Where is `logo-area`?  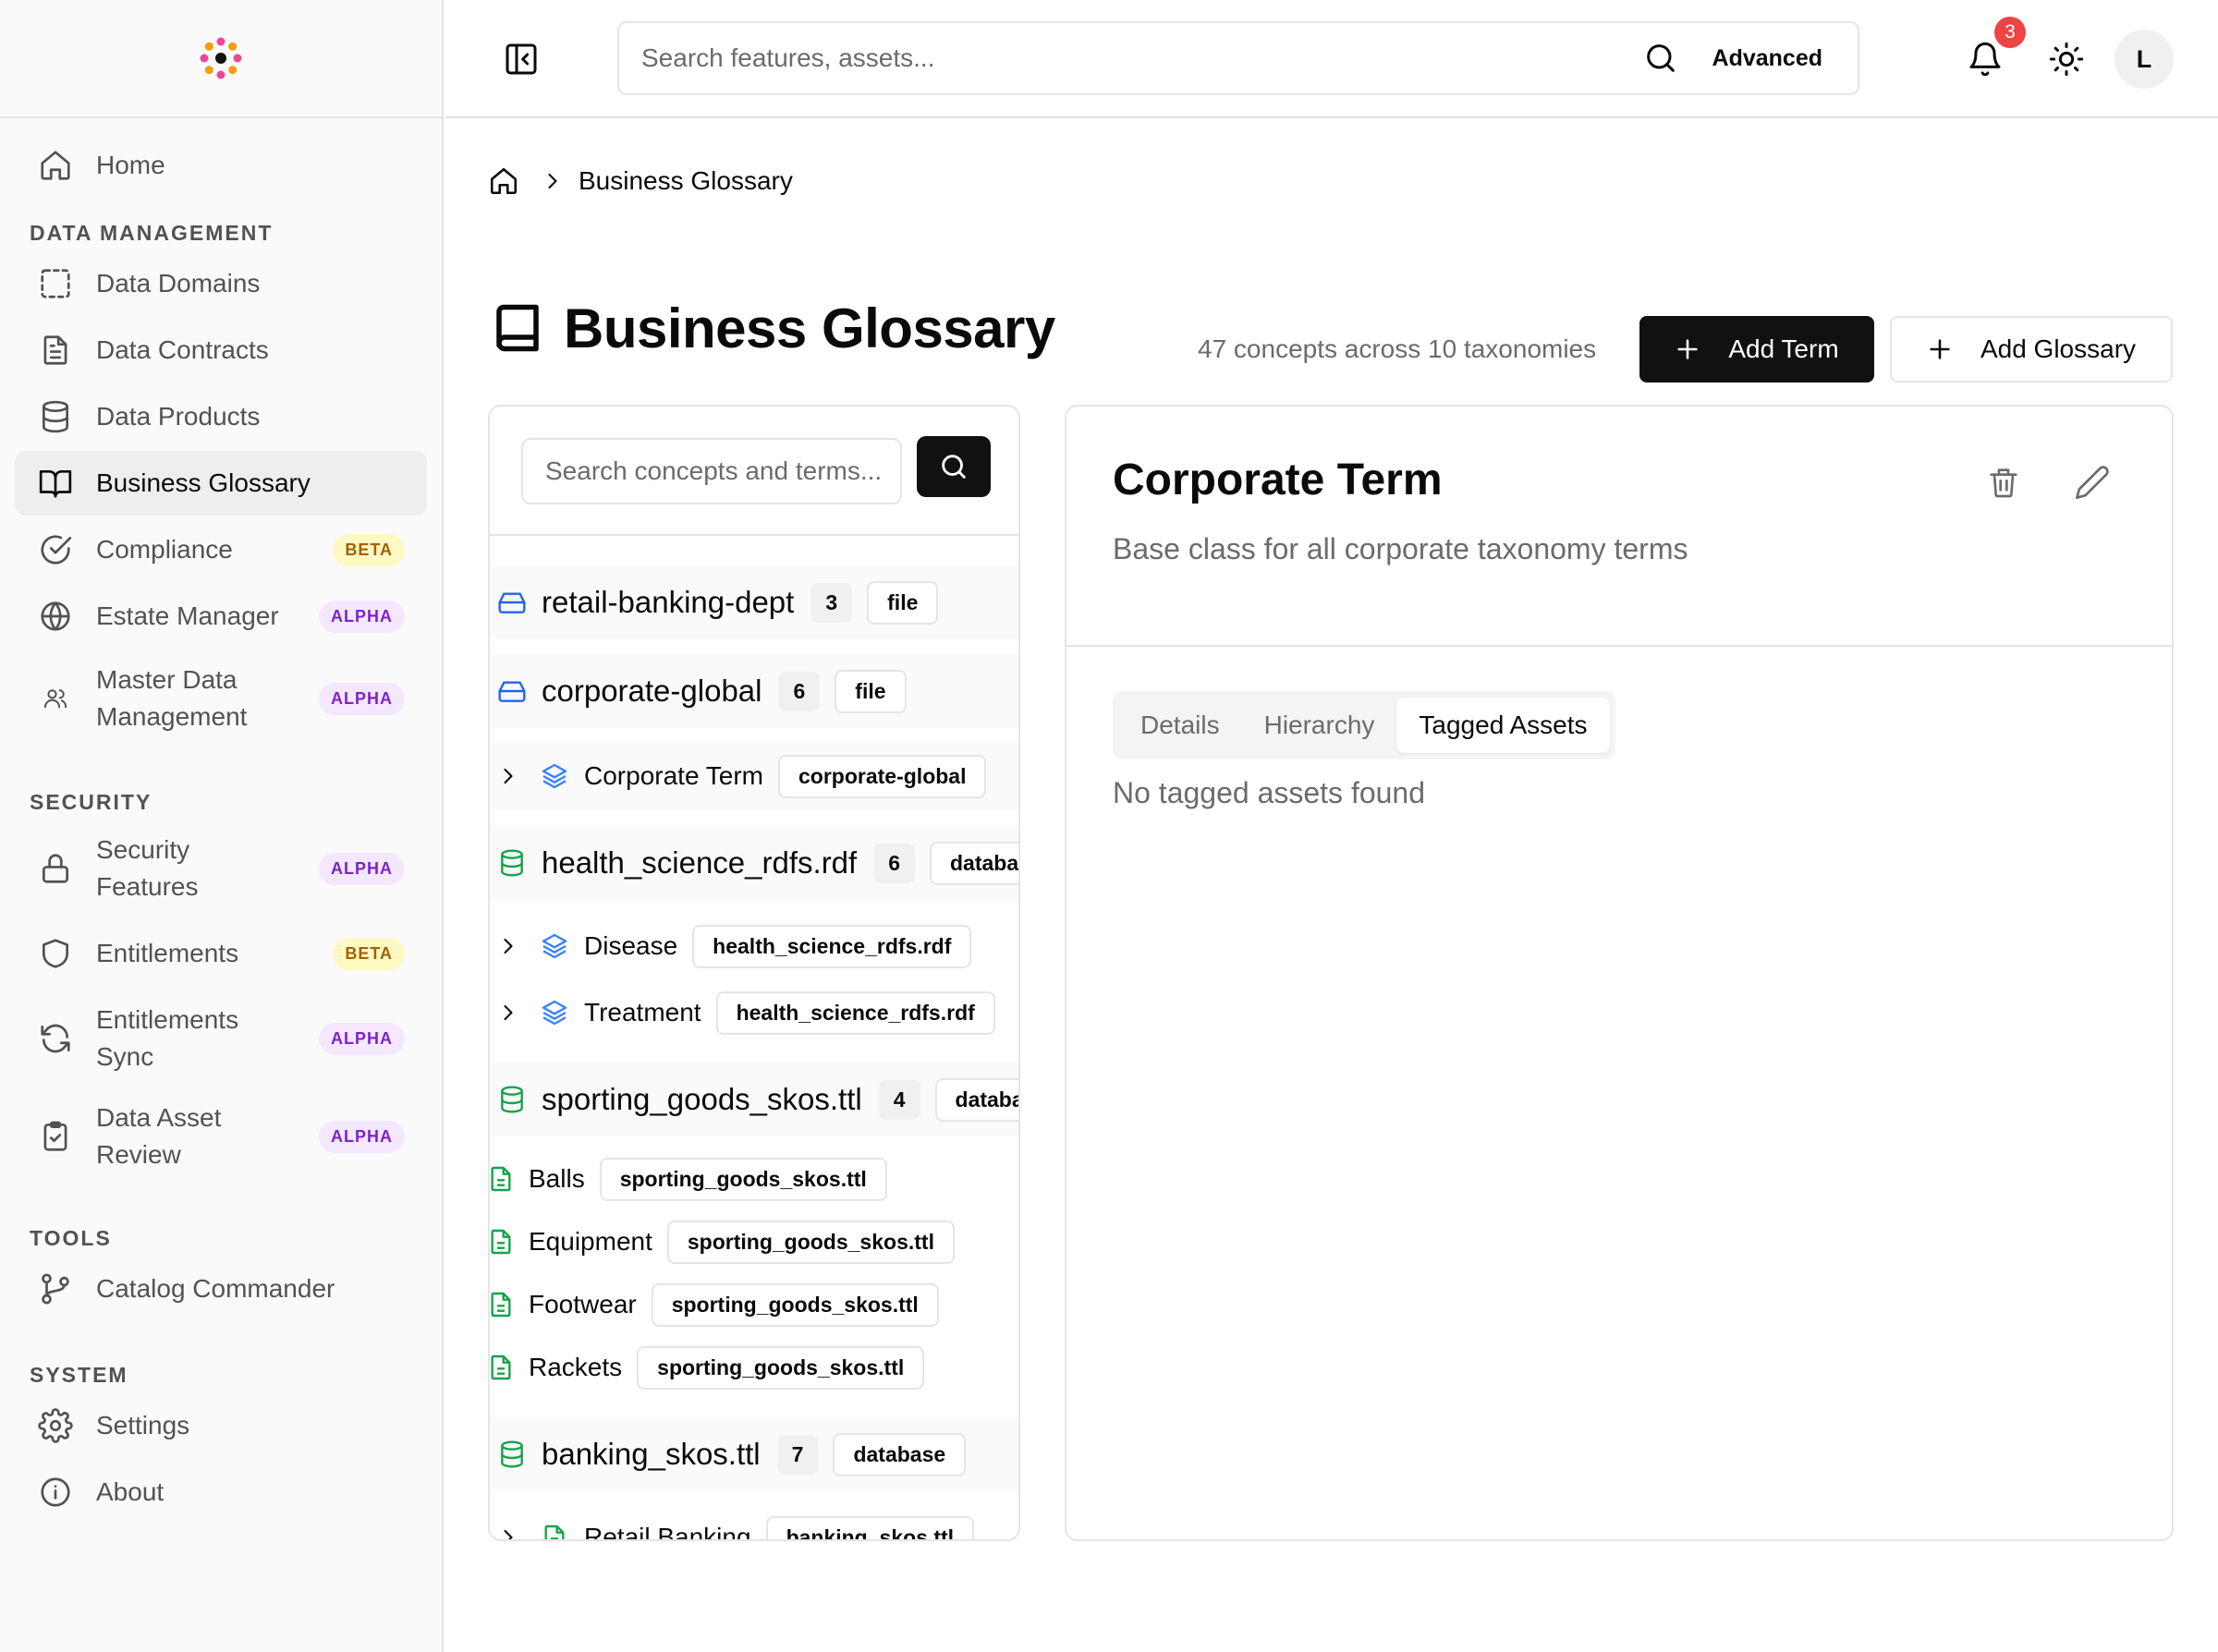
logo-area is located at coordinates (221, 59).